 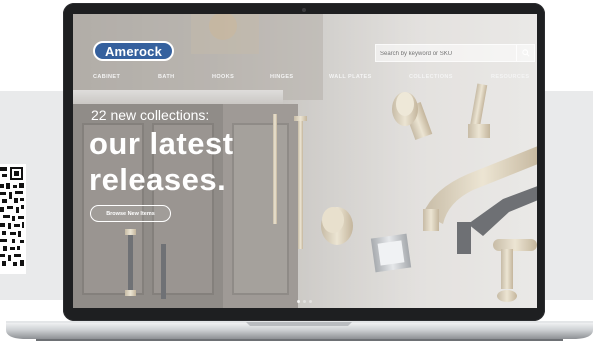 I want to click on nav-item-bath: BATH, so click(x=166, y=77).